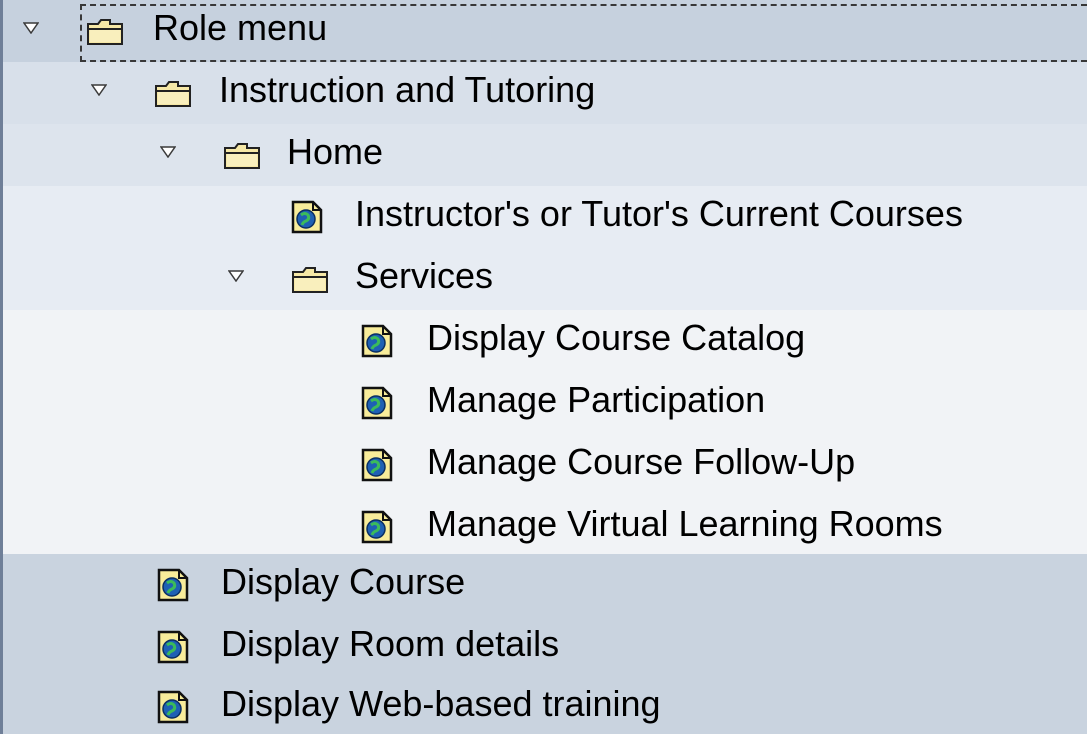 This screenshot has width=1087, height=734. Describe the element at coordinates (659, 213) in the screenshot. I see `tree-node-label: Instructor's or Tutor's Current Courses` at that location.